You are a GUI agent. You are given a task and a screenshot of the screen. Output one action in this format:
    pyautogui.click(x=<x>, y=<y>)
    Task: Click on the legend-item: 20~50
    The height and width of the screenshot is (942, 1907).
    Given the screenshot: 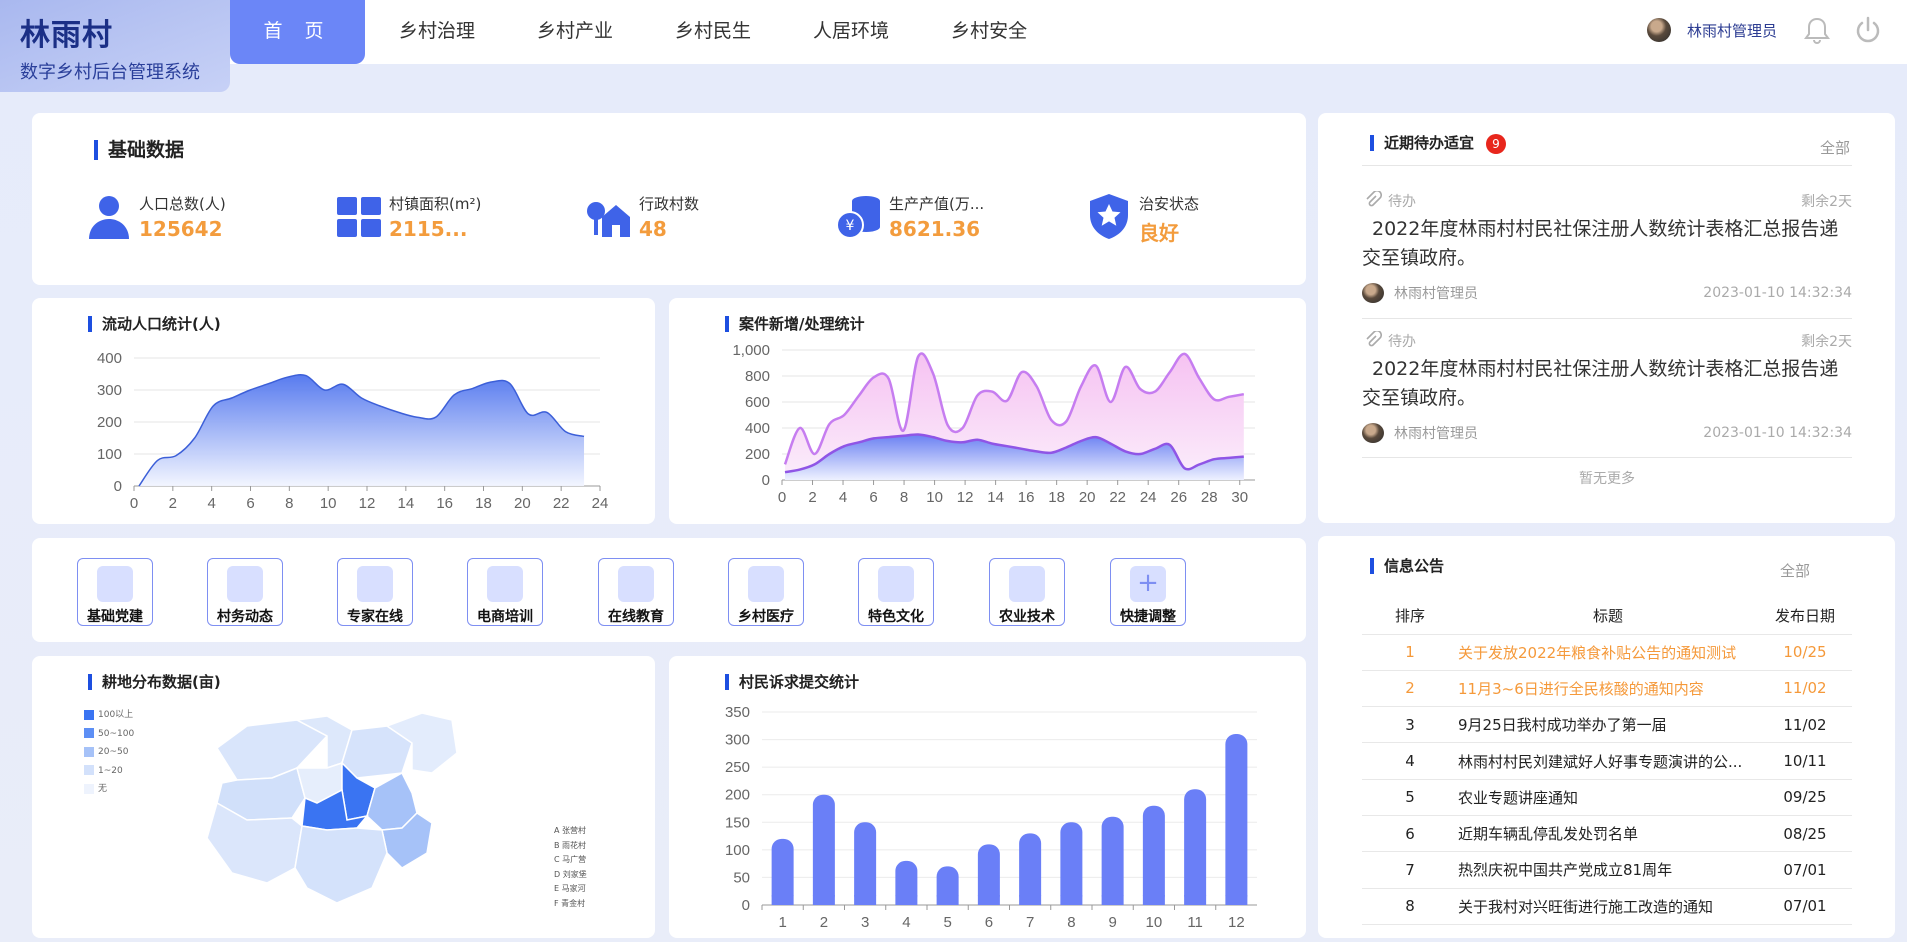 What is the action you would take?
    pyautogui.click(x=113, y=752)
    